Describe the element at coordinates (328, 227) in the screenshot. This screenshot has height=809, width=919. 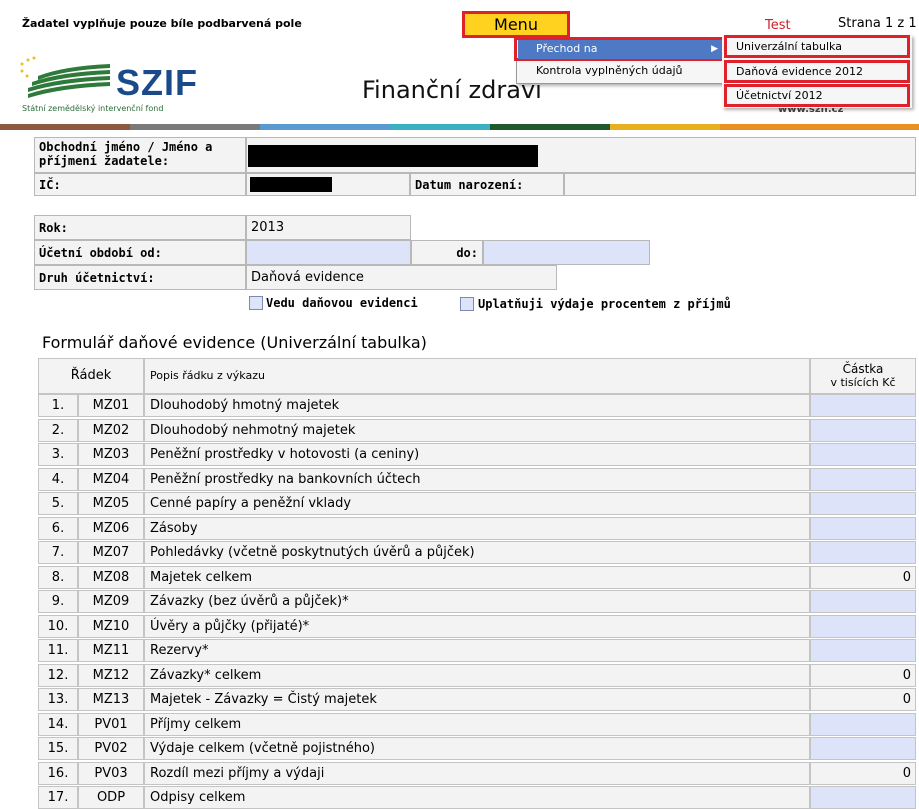
I see `rok-field: 2013` at that location.